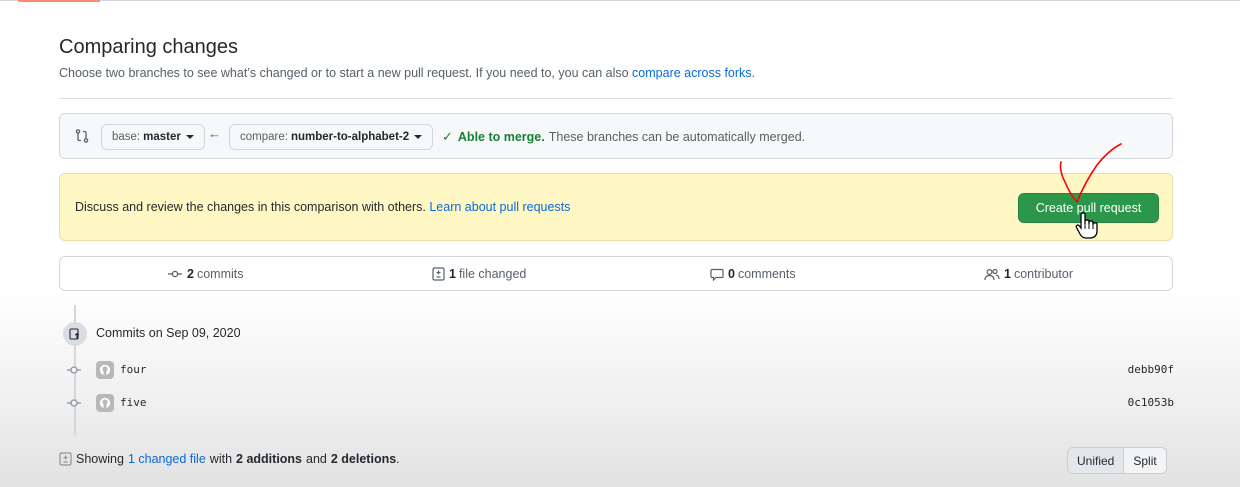  Describe the element at coordinates (363, 459) in the screenshot. I see `deletions-count: 2 deletions` at that location.